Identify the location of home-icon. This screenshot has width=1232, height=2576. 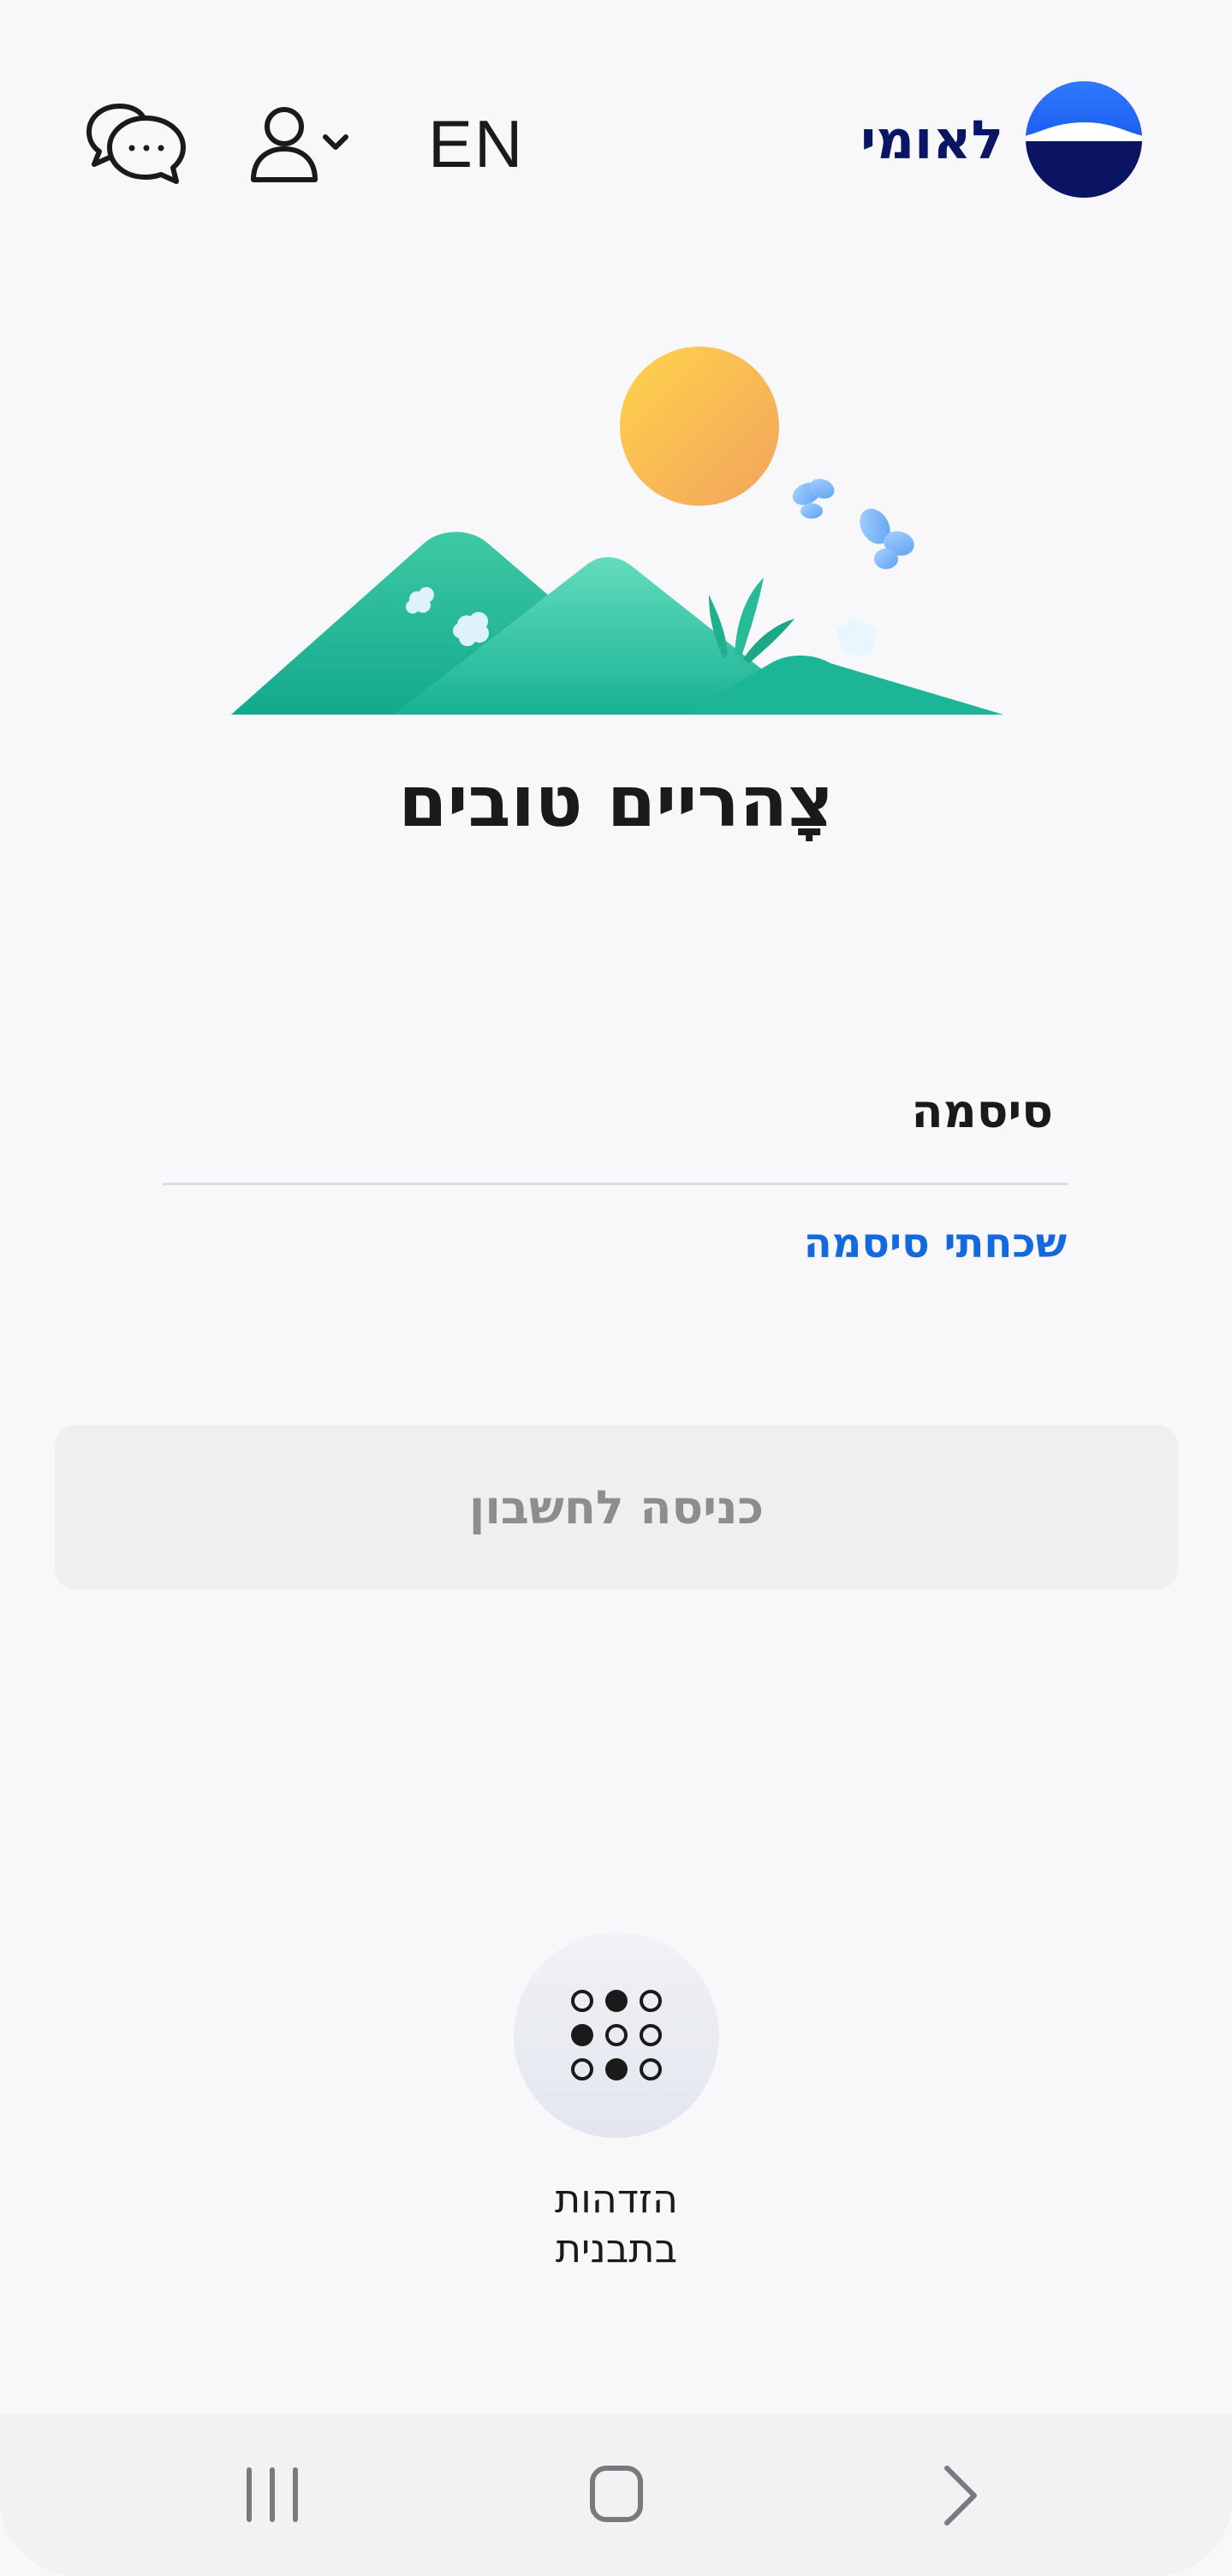
(616, 2494).